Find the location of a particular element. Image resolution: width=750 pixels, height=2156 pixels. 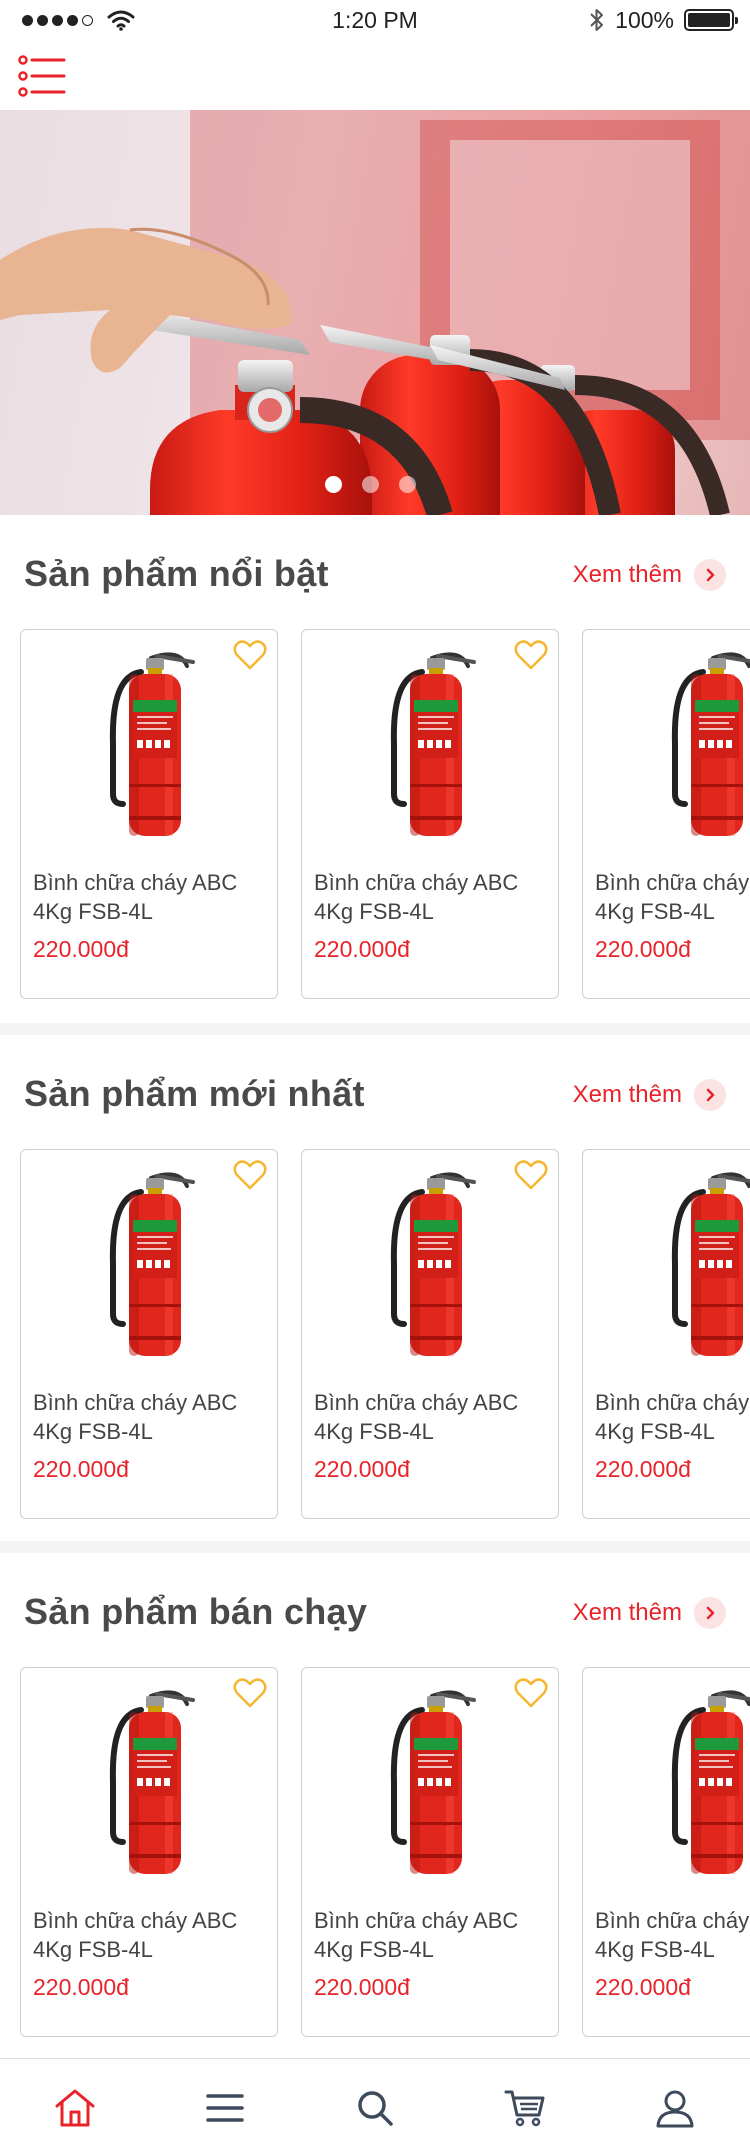

section-title: Sản phẩm bán chạy is located at coordinates (196, 1611).